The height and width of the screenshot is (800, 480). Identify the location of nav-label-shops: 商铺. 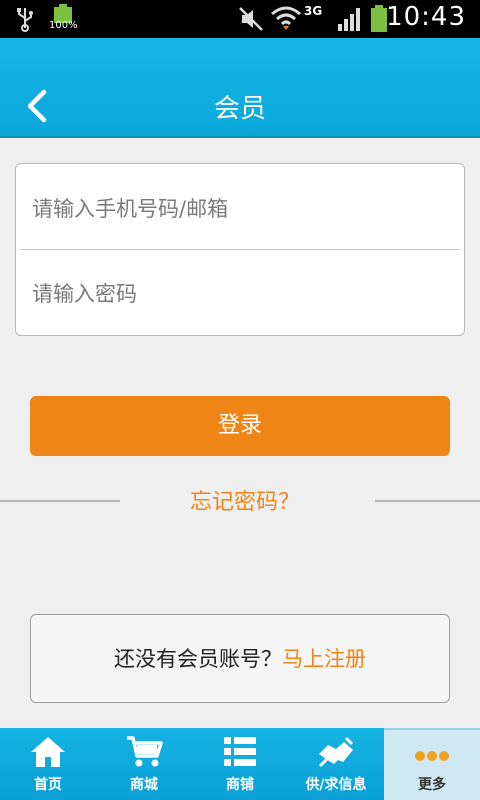
(240, 785).